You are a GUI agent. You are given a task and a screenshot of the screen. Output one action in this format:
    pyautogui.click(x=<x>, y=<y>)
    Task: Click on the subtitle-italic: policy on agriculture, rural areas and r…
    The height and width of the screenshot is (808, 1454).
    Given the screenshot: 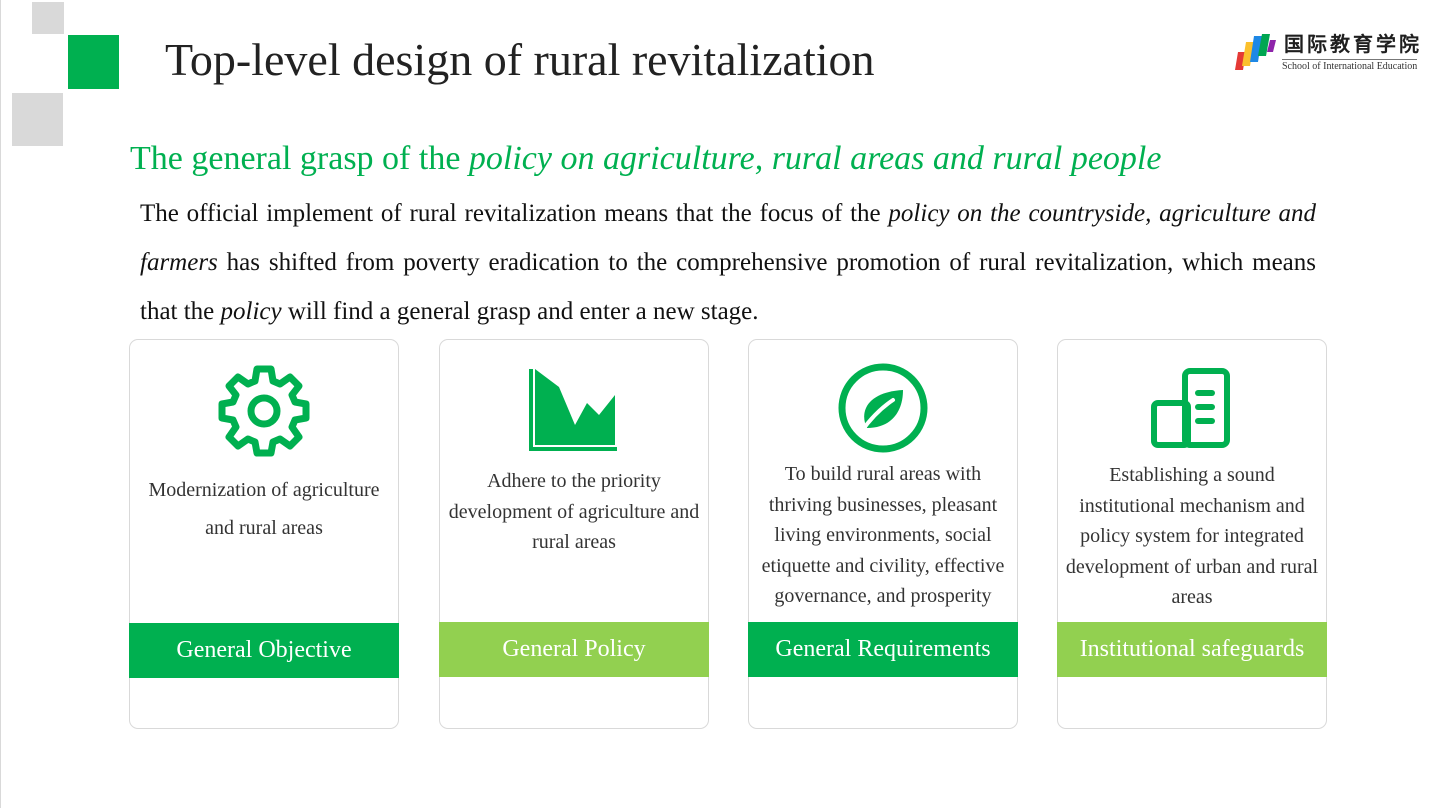 What is the action you would take?
    pyautogui.click(x=815, y=158)
    